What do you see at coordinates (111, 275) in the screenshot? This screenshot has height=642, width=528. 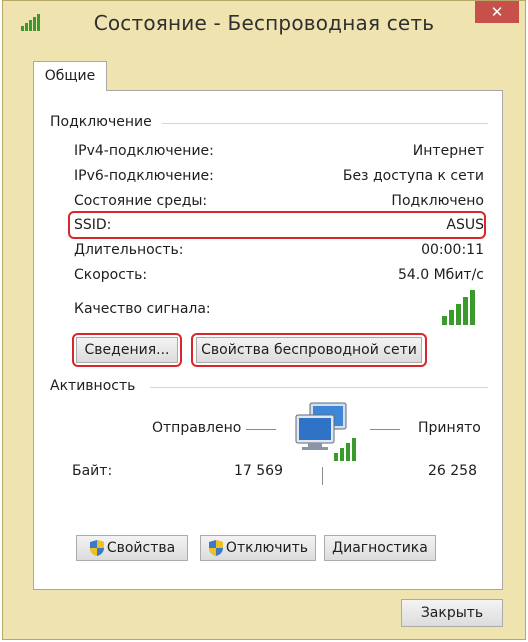 I see `info-label: Скорость:` at bounding box center [111, 275].